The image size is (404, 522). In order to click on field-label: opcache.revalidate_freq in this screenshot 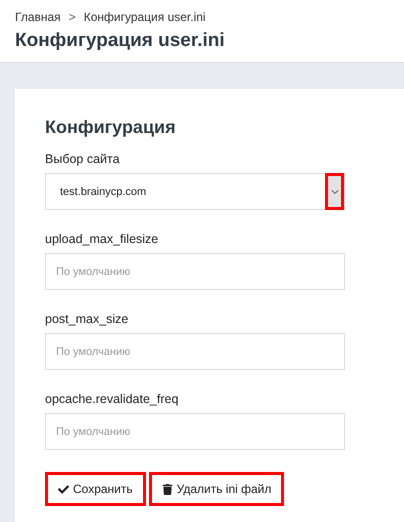, I will do `click(112, 399)`.